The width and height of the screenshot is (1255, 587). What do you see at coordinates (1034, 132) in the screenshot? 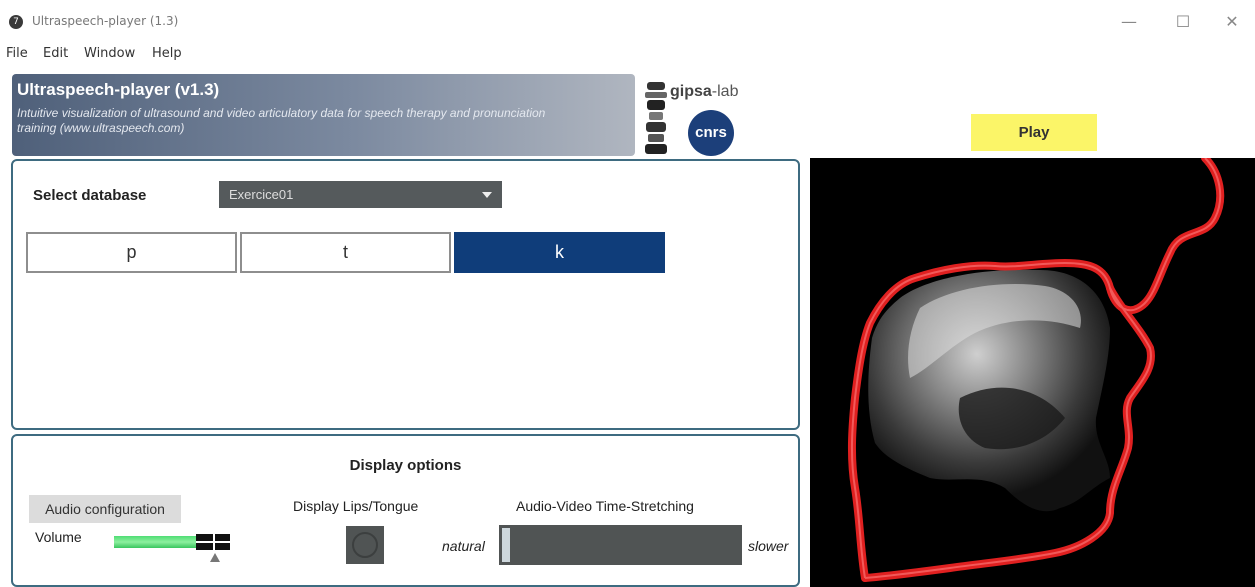
I see `play-button: Play` at bounding box center [1034, 132].